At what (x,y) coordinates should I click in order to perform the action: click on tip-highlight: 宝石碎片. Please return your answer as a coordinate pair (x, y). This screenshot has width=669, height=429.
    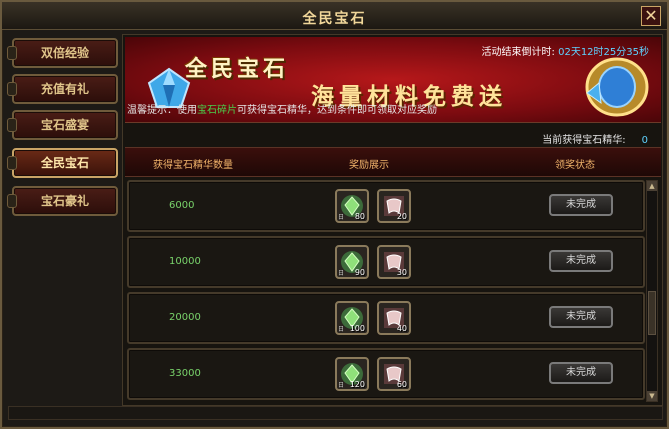
    Looking at the image, I should click on (217, 110).